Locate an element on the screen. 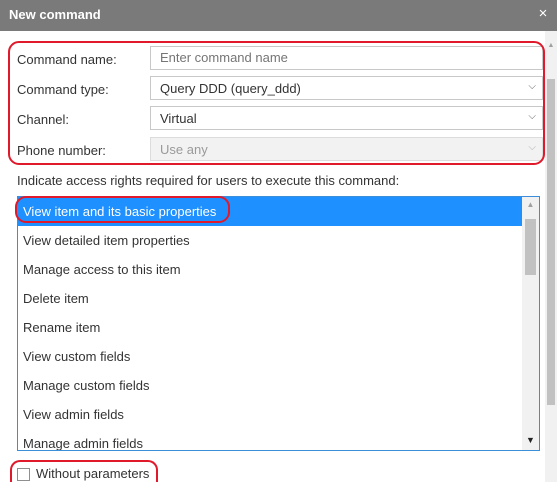 The image size is (557, 482). command-type-value: Query DDD (query_ddd) is located at coordinates (230, 88).